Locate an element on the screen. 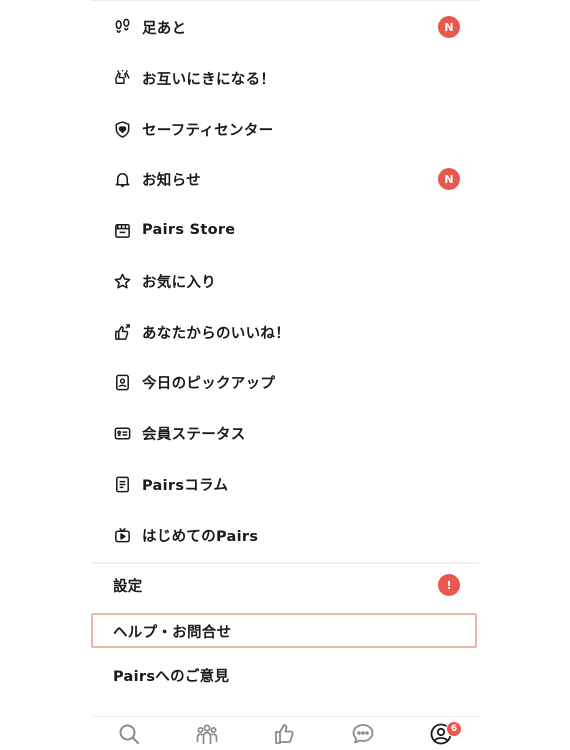 Image resolution: width=570 pixels, height=750 pixels. search-icon is located at coordinates (129, 736).